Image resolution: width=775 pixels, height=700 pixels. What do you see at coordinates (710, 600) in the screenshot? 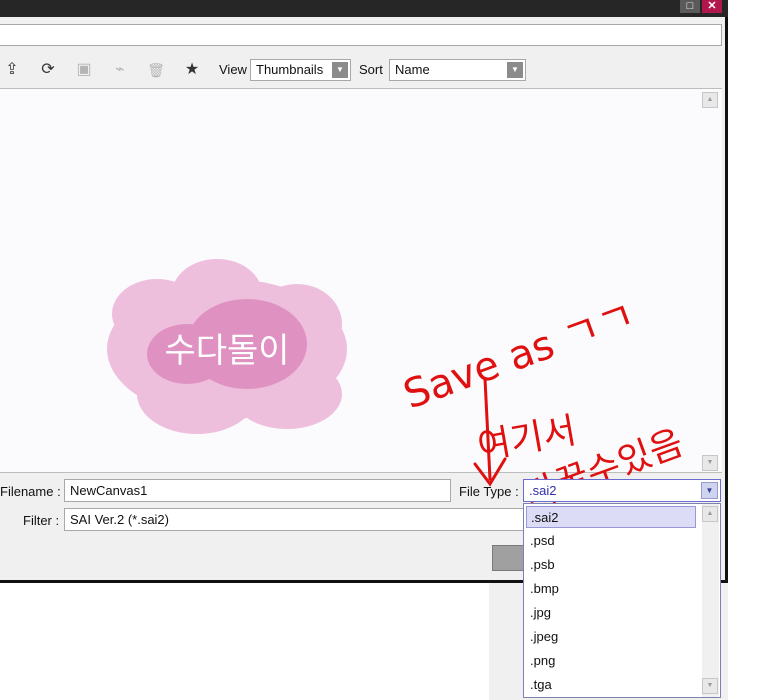
I see `dropdown-scrollbar: ▲ ▼` at bounding box center [710, 600].